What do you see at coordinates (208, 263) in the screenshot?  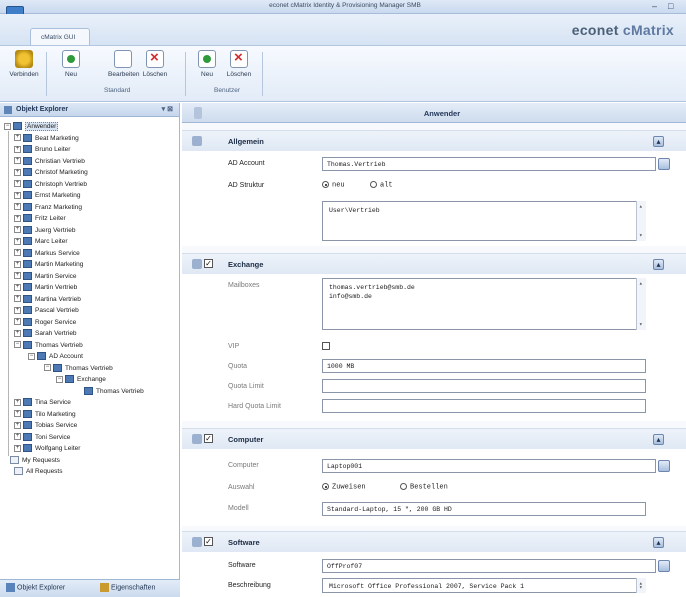 I see `exchange-enable-checkbox: ✓` at bounding box center [208, 263].